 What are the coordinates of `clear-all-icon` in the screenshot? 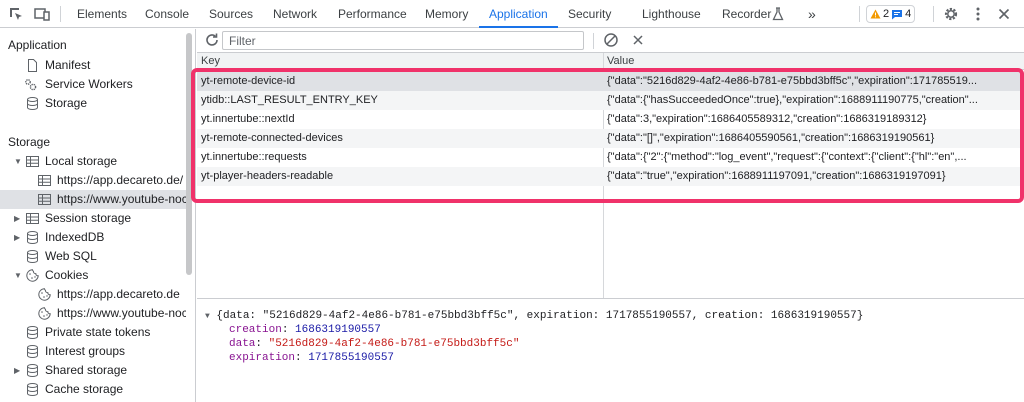 It's located at (611, 41).